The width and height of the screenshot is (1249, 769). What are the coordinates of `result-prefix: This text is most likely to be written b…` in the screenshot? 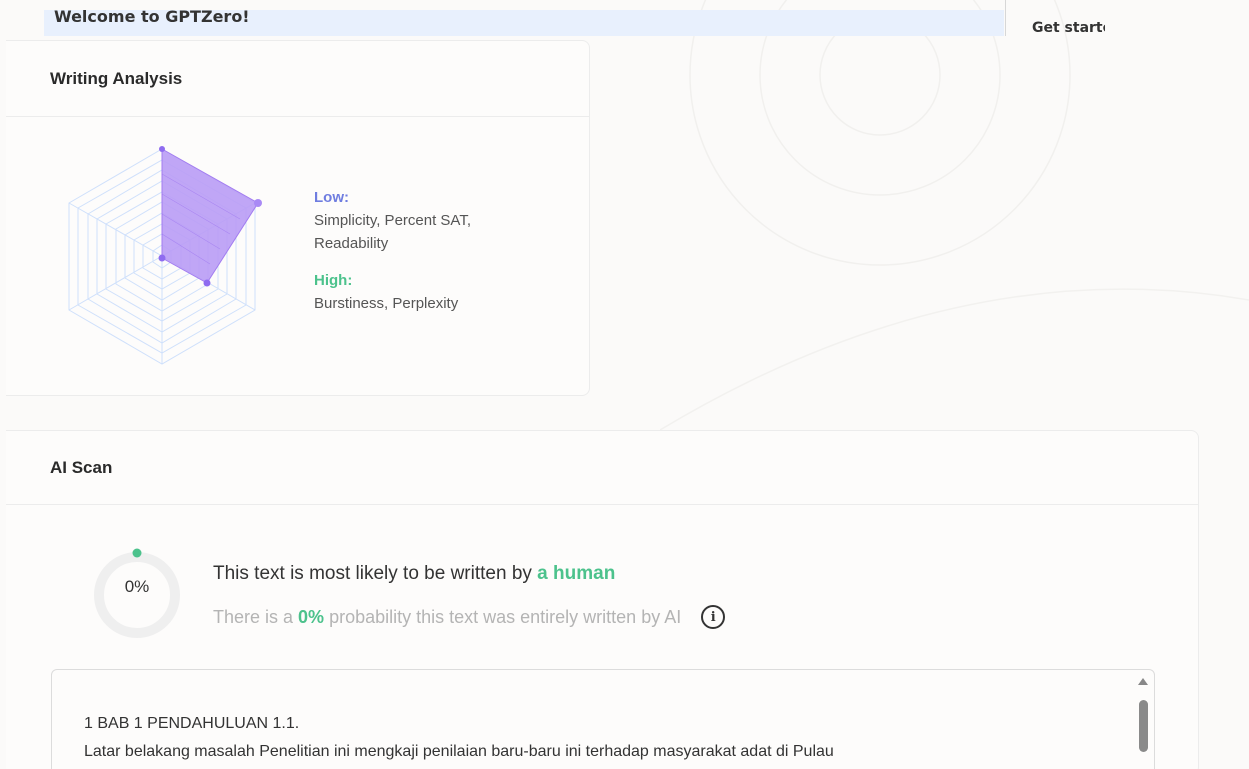 It's located at (375, 573).